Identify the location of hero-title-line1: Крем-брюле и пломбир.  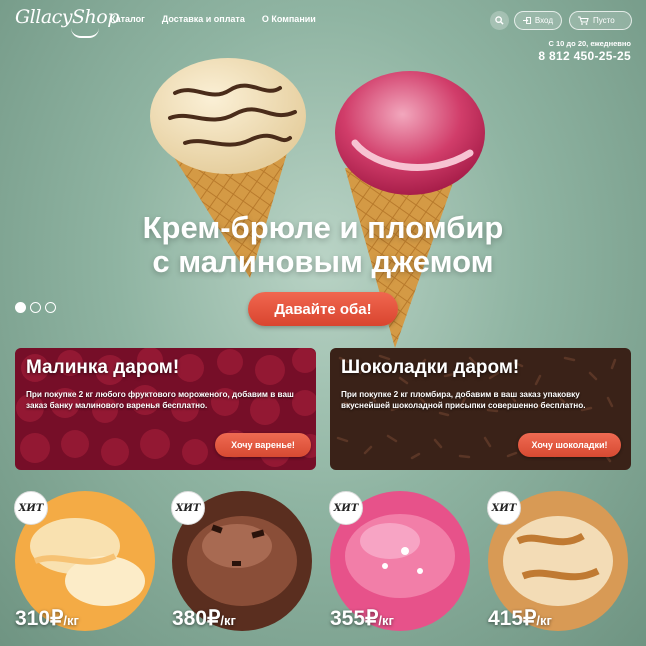
(323, 227).